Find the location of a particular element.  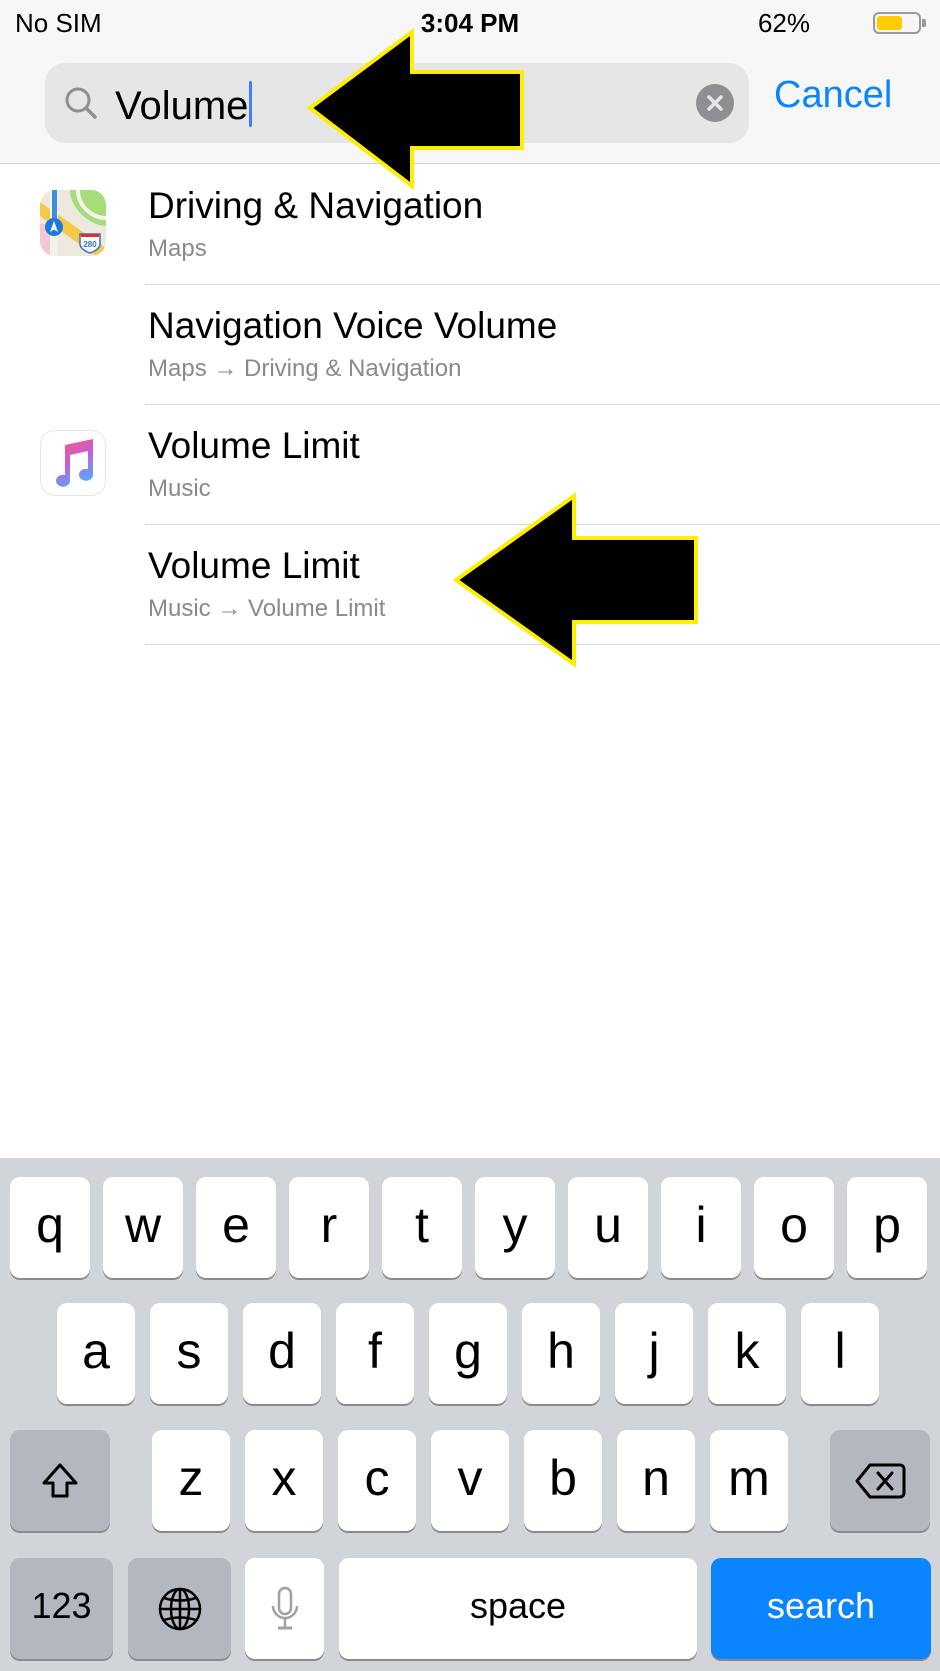

key-label: n is located at coordinates (656, 1477).